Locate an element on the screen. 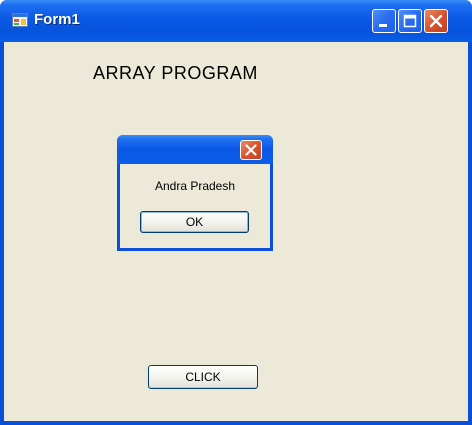  message-box: Andra Pradesh OK is located at coordinates (195, 193).